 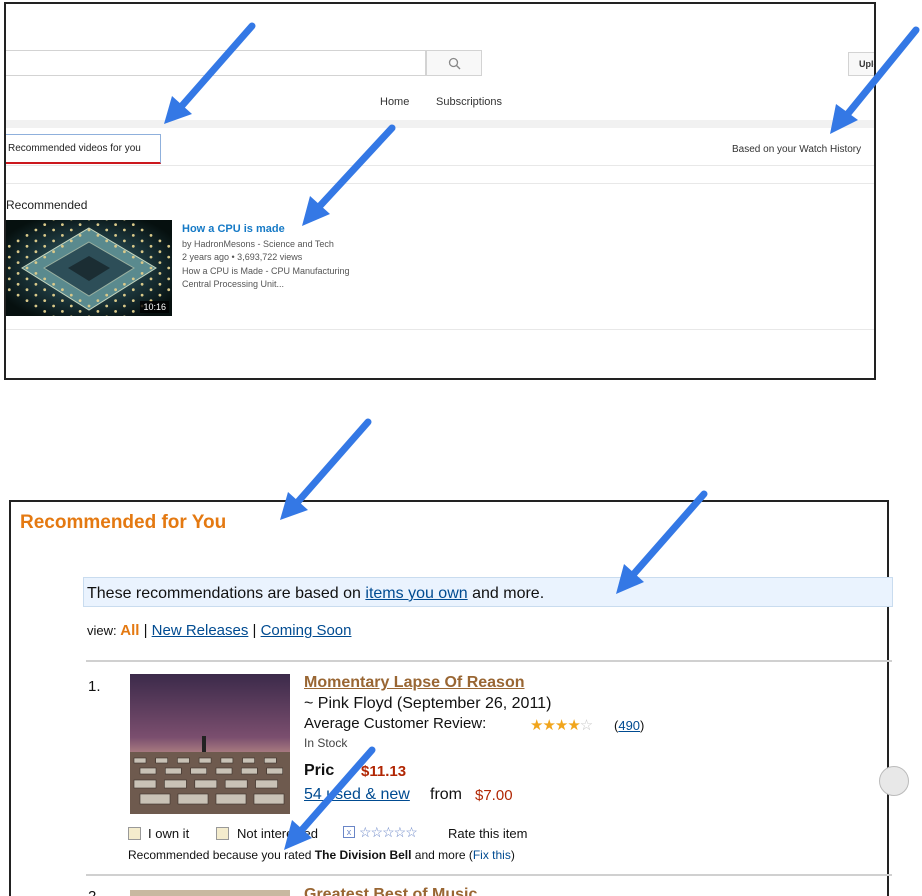 What do you see at coordinates (416, 593) in the screenshot?
I see `items-you-own-link: items you own` at bounding box center [416, 593].